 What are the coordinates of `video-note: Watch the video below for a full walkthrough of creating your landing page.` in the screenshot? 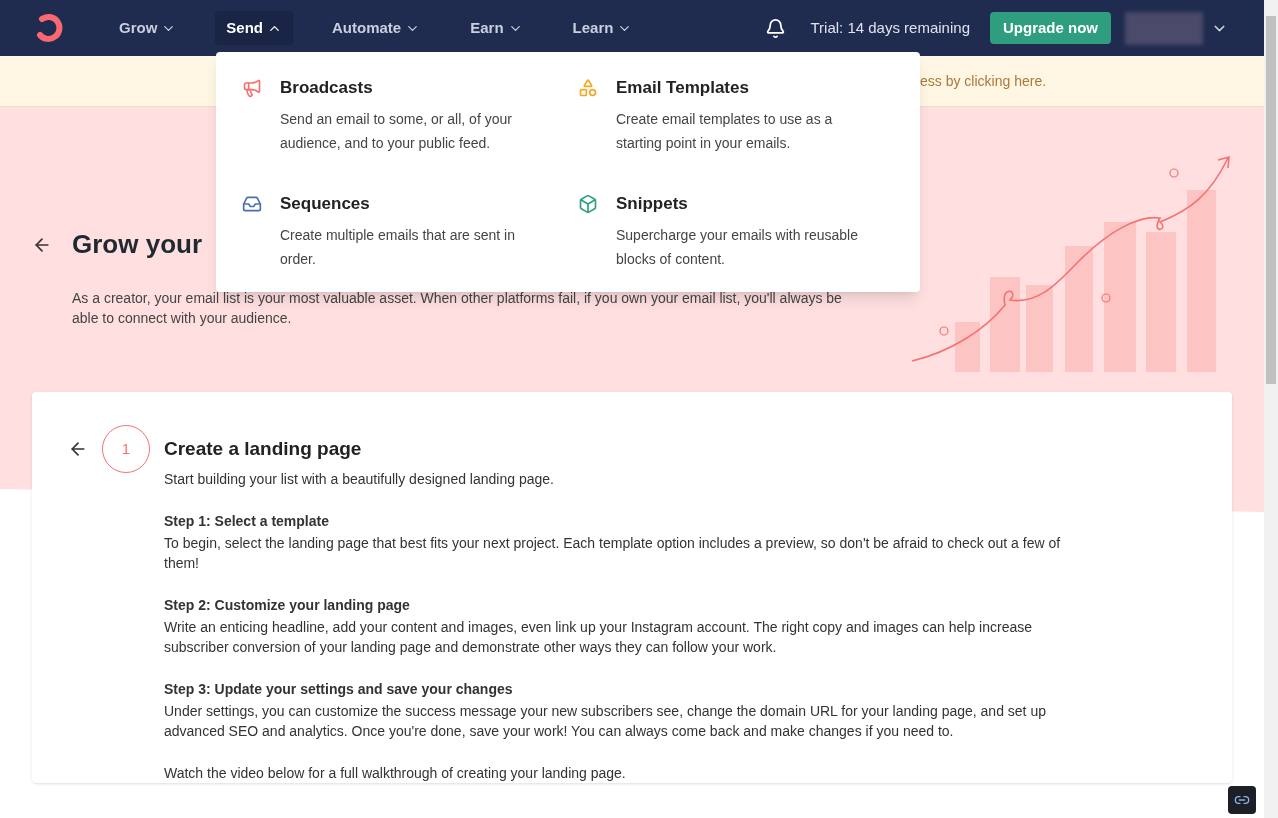 It's located at (395, 773).